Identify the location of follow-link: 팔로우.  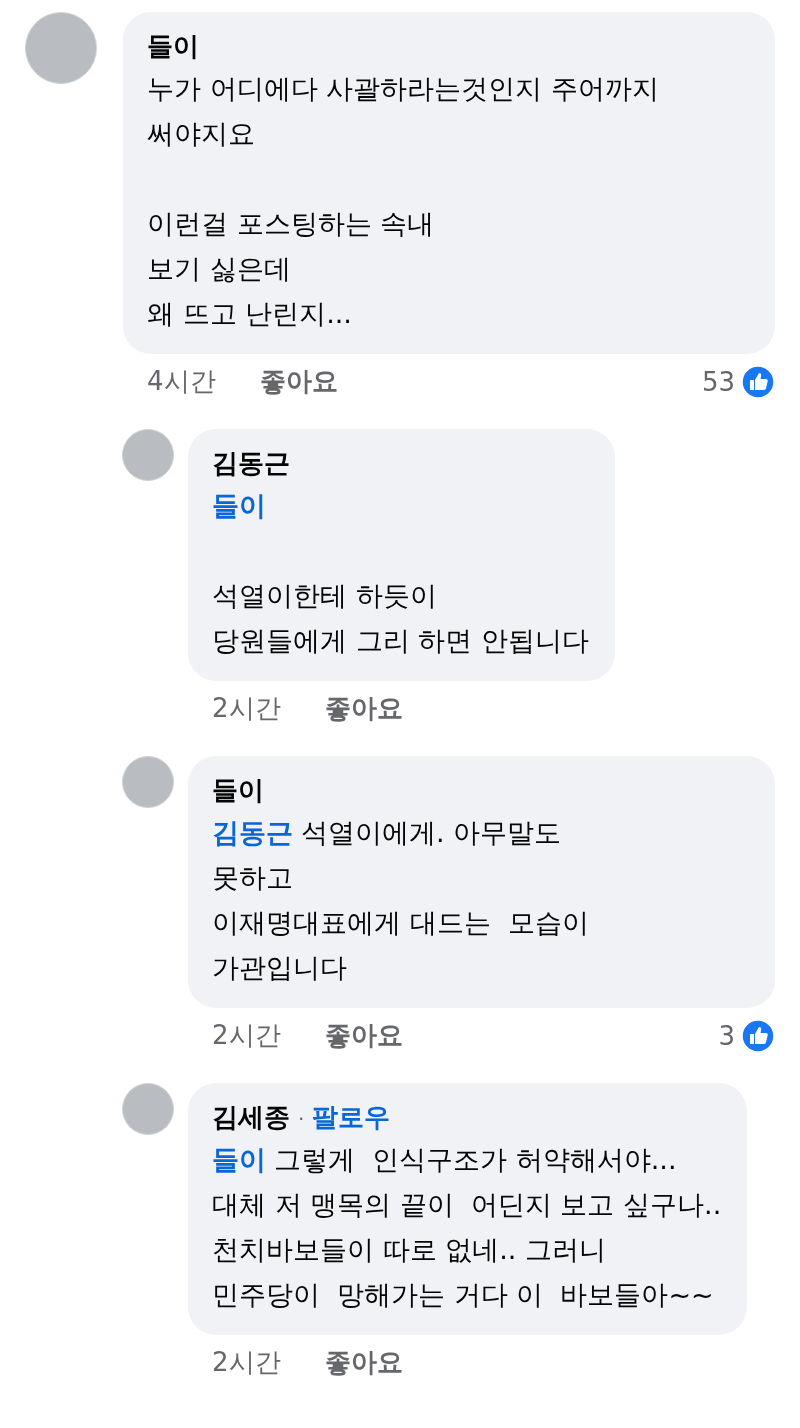
(351, 1117).